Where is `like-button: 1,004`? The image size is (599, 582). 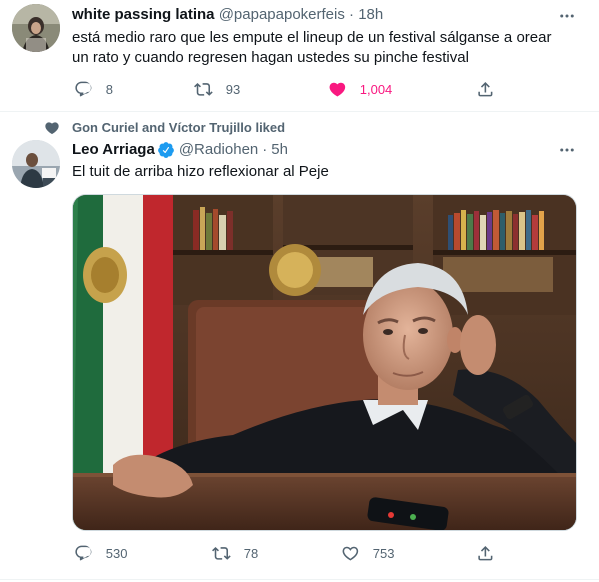 like-button: 1,004 is located at coordinates (360, 89).